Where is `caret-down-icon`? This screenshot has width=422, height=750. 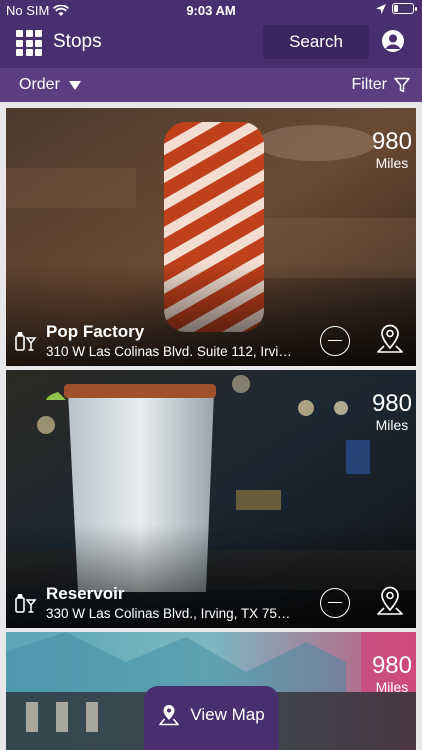 caret-down-icon is located at coordinates (74, 85).